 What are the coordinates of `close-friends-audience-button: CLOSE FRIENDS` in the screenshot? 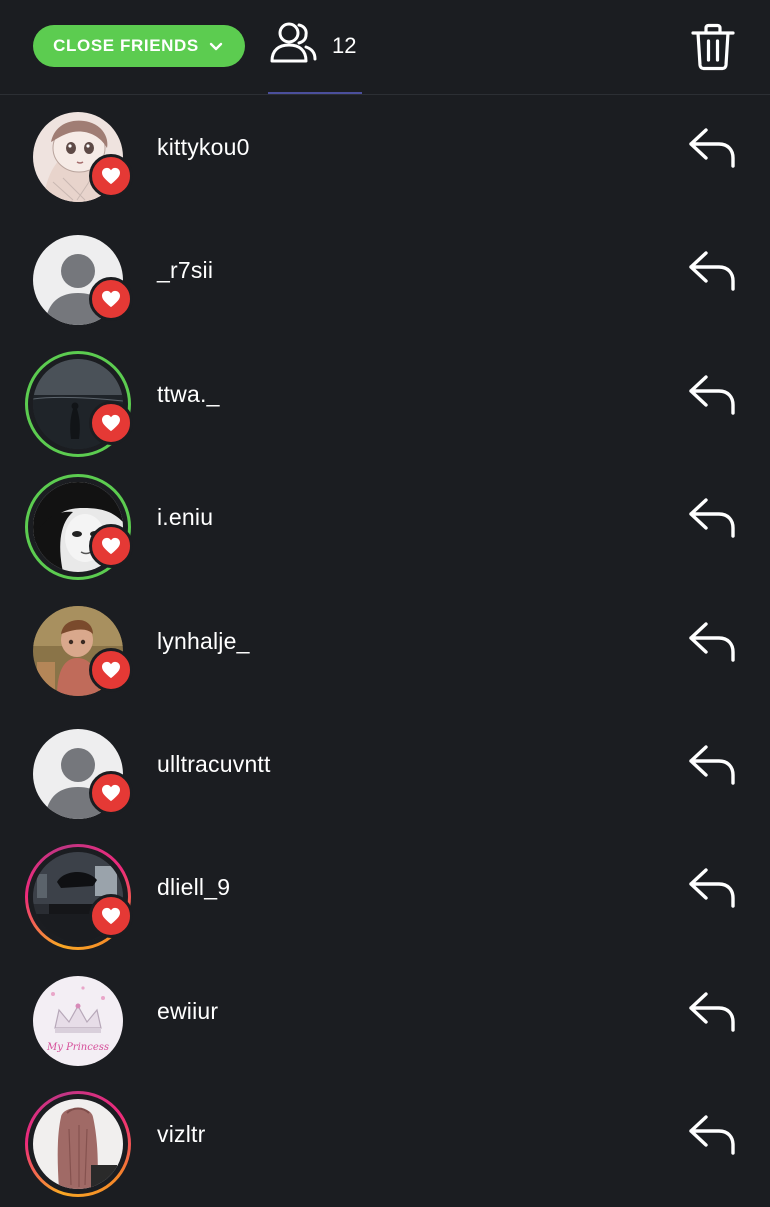 It's located at (139, 46).